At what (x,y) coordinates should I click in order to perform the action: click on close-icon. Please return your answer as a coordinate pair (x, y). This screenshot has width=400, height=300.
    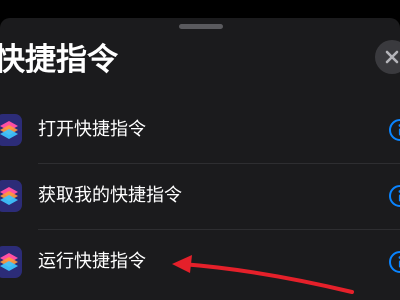
    Looking at the image, I should click on (392, 57).